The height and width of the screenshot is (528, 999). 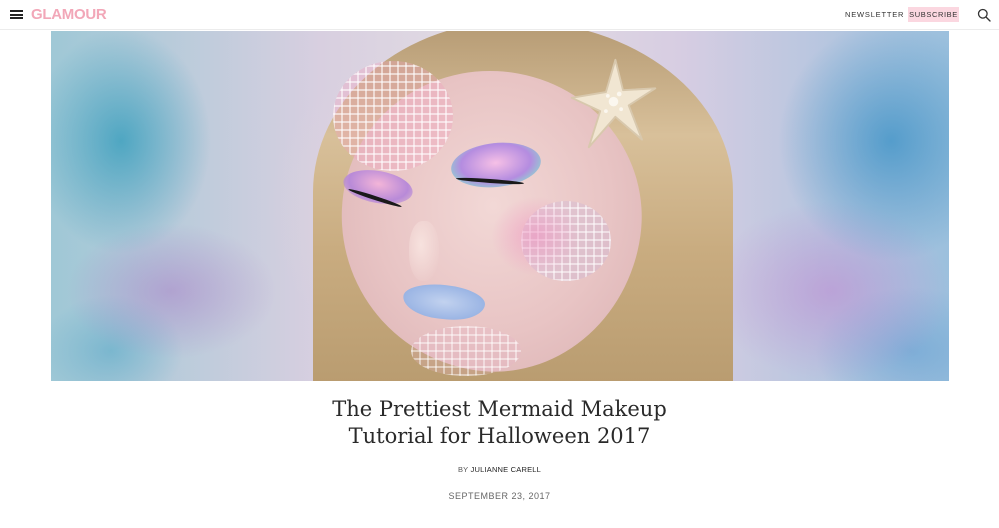 What do you see at coordinates (499, 496) in the screenshot?
I see `publish-date: SEPTEMBER 23, 2017` at bounding box center [499, 496].